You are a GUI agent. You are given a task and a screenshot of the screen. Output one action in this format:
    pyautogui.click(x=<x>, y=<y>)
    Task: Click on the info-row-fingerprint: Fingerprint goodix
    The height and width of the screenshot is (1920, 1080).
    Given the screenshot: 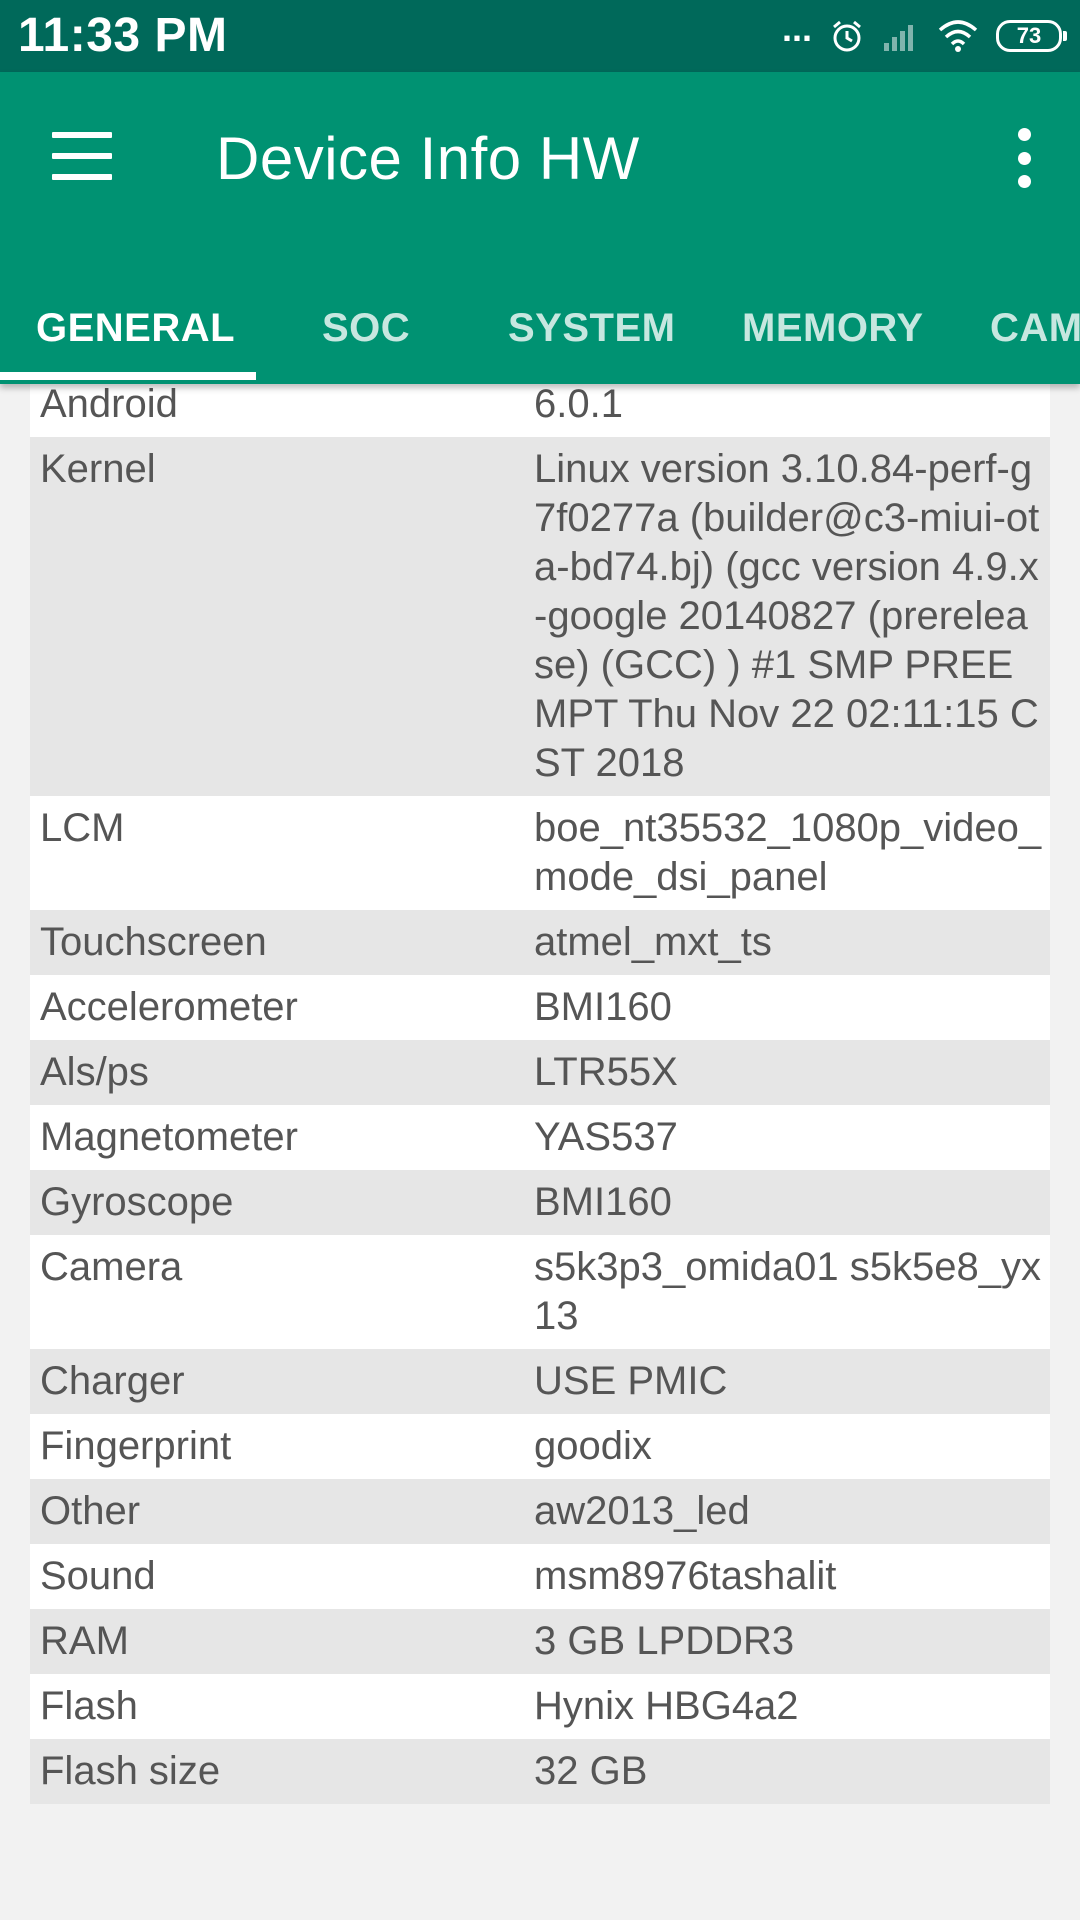 What is the action you would take?
    pyautogui.click(x=540, y=1446)
    